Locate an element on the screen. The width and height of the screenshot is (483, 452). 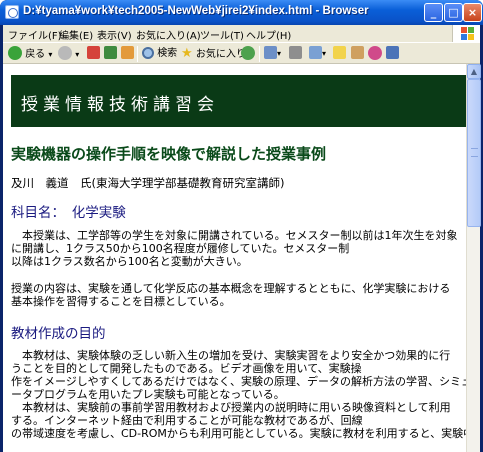
home-button is located at coordinates (127, 54).